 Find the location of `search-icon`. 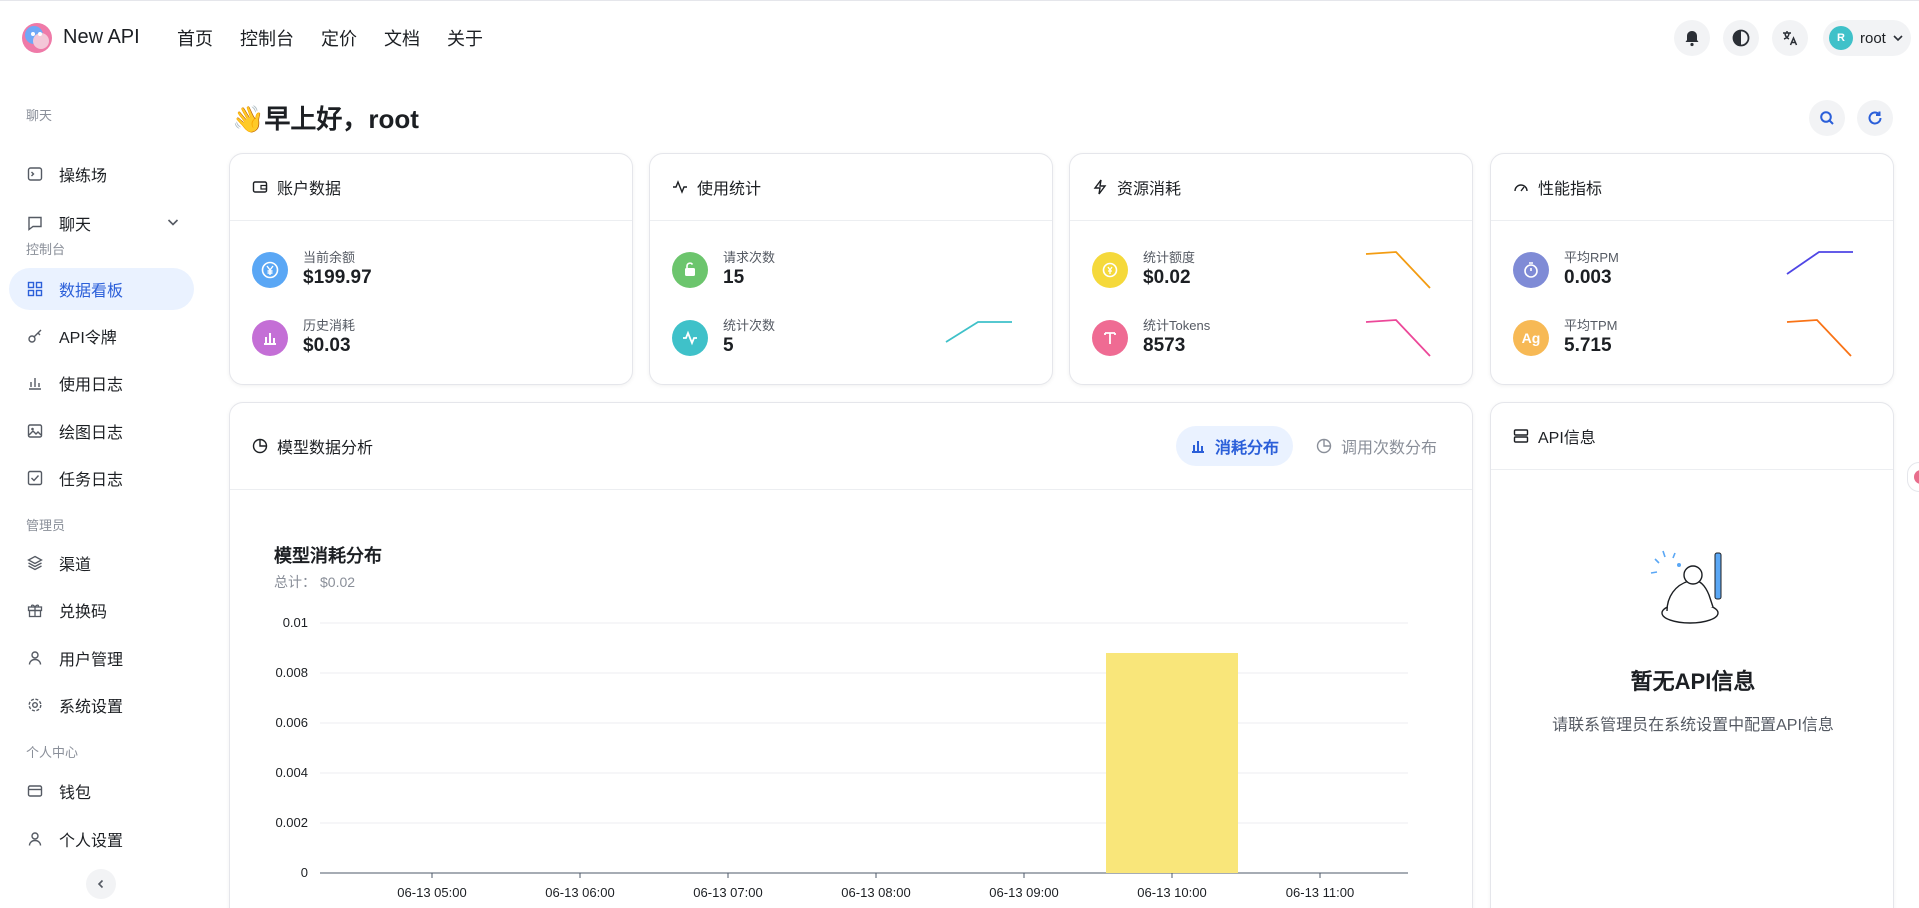

search-icon is located at coordinates (1827, 118).